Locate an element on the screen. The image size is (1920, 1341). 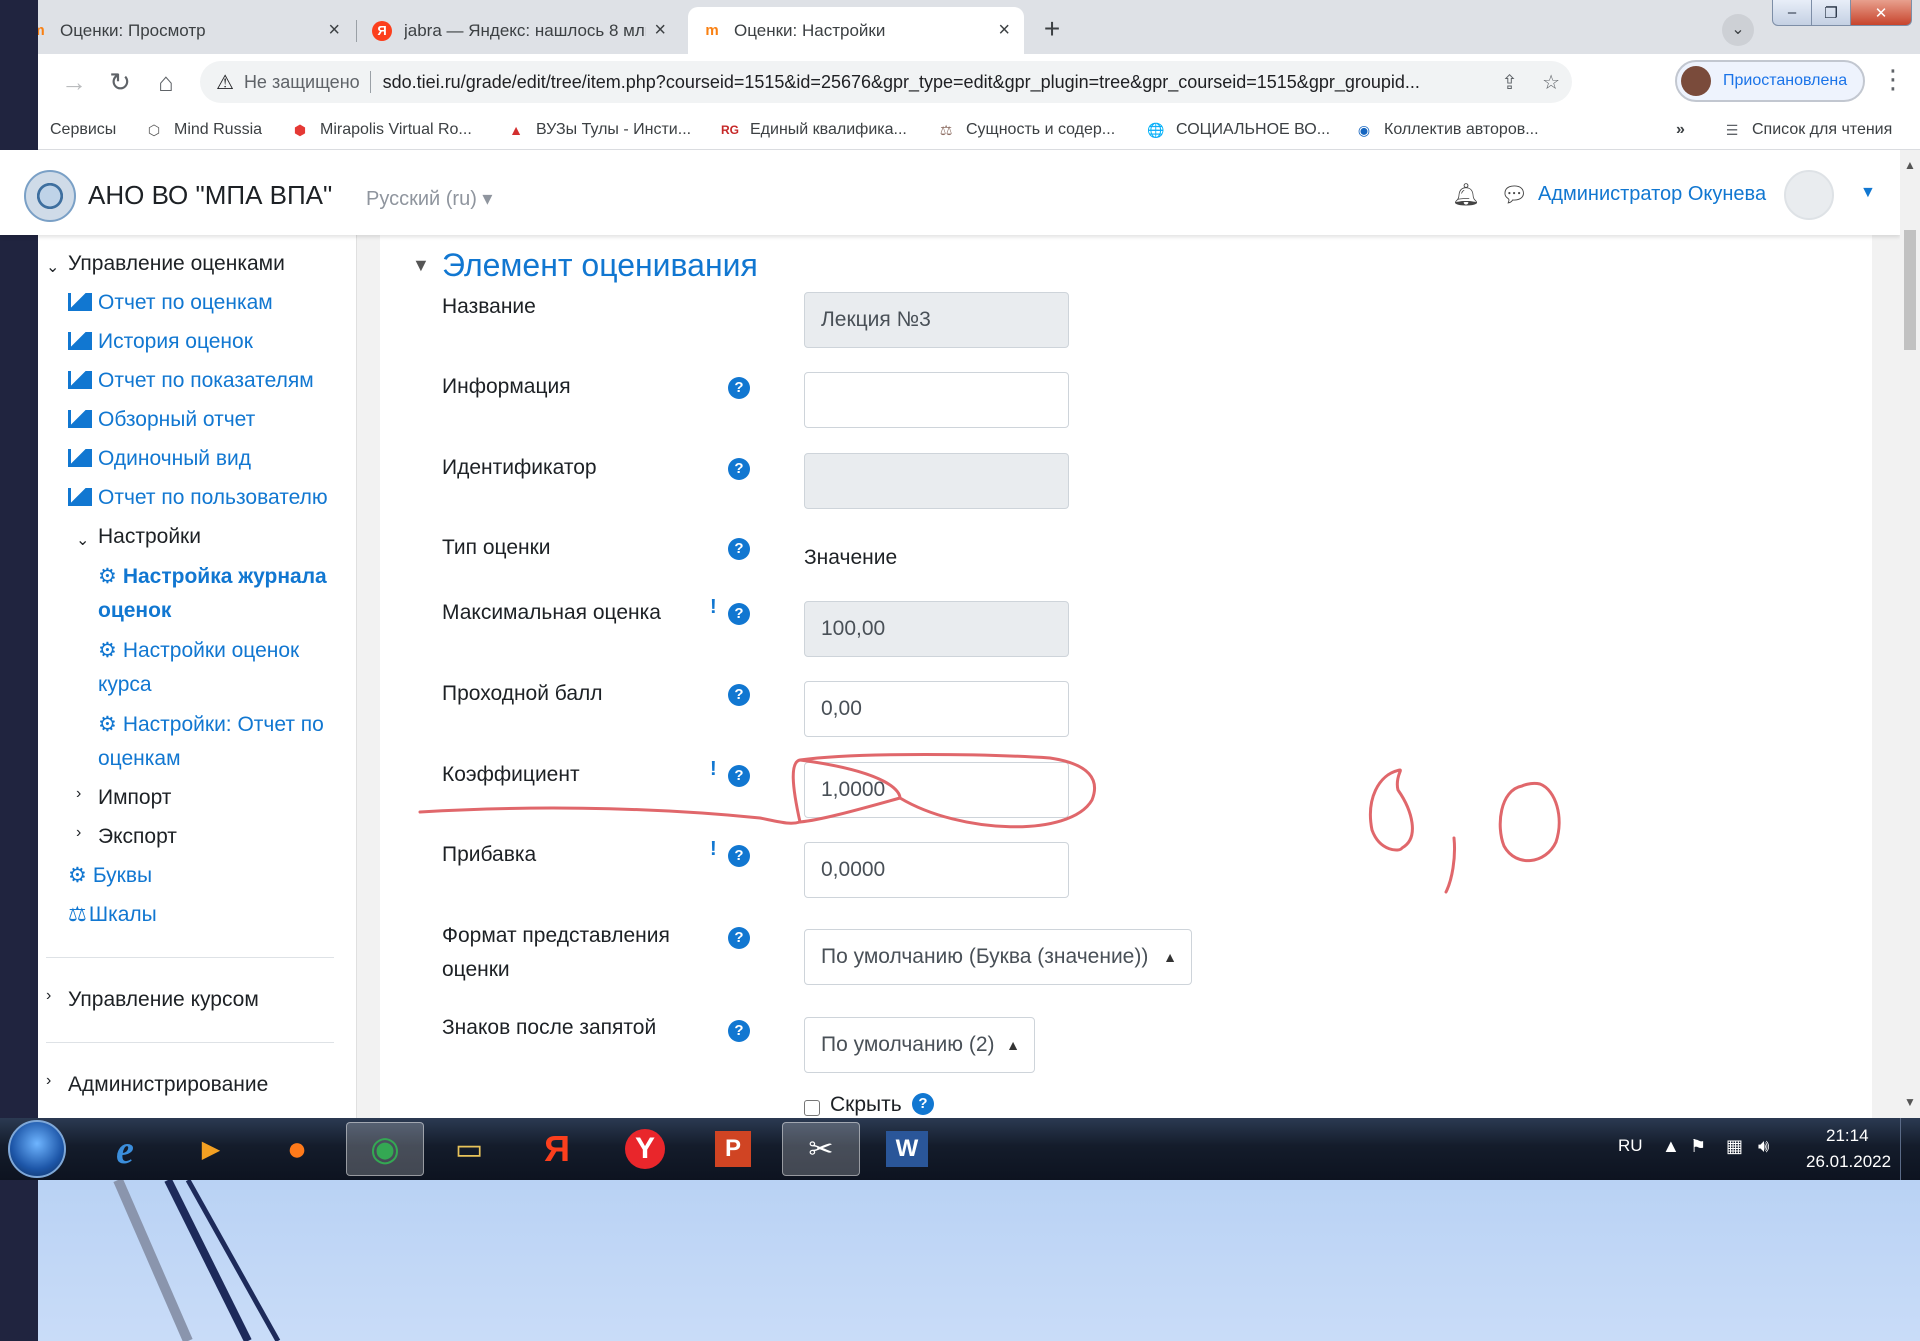
security-status: Не защищено is located at coordinates (302, 82).